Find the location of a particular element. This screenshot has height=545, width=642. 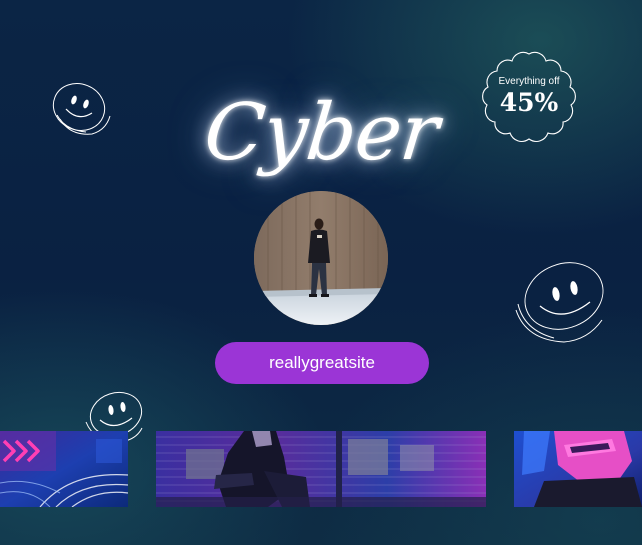

visor-portrait-photo is located at coordinates (578, 469).